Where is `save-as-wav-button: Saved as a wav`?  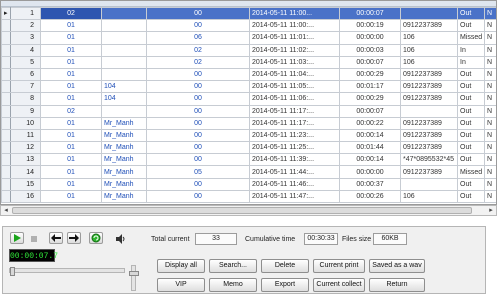
save-as-wav-button: Saved as a wav is located at coordinates (397, 266).